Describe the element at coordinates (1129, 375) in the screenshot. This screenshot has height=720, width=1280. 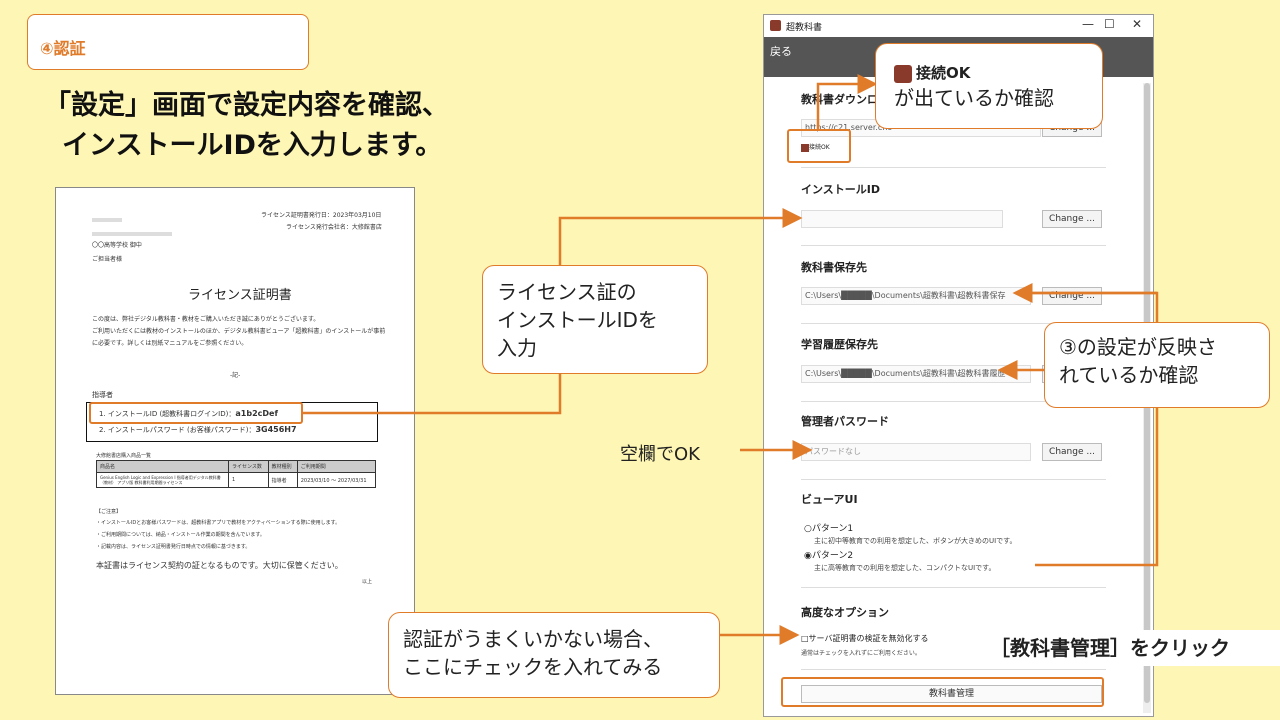
I see `callout-line: れているか確認` at that location.